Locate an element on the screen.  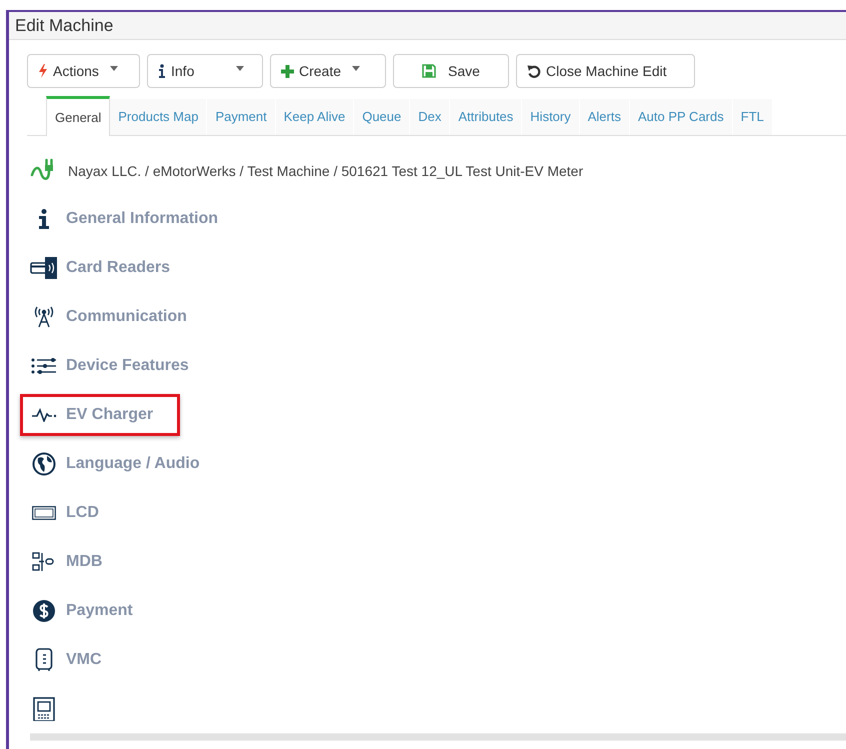
plus-icon is located at coordinates (287, 71).